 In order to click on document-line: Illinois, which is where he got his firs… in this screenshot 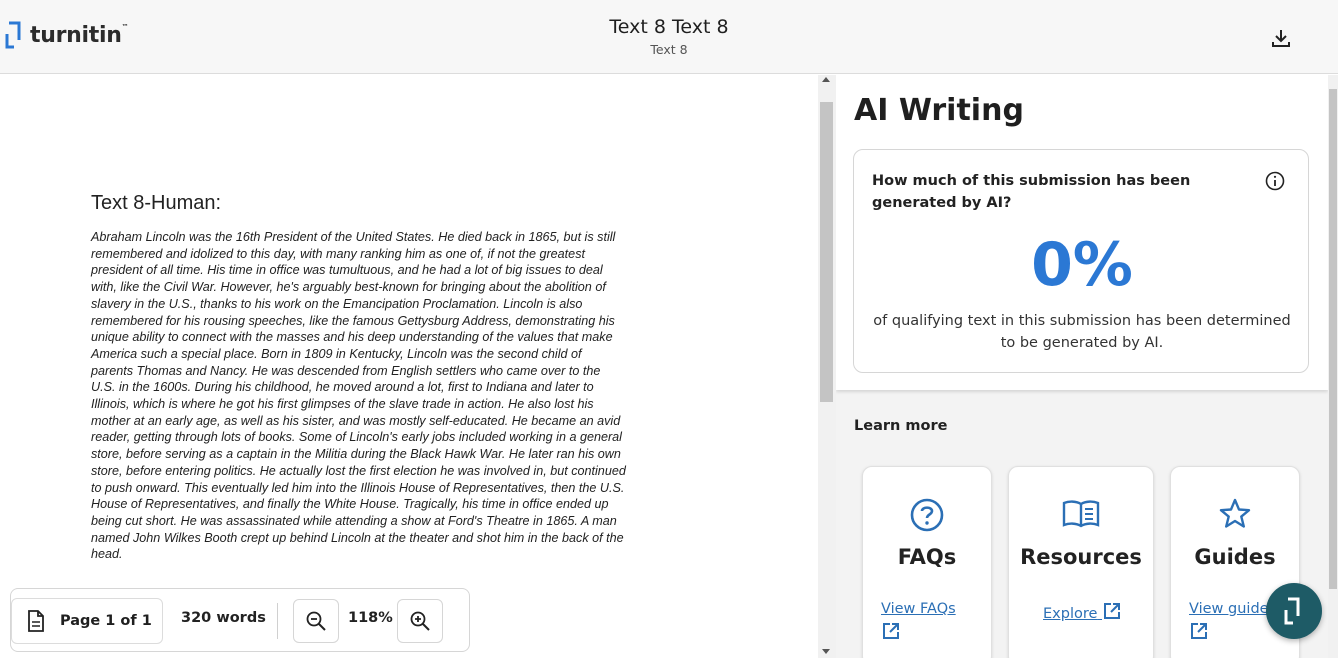, I will do `click(342, 404)`.